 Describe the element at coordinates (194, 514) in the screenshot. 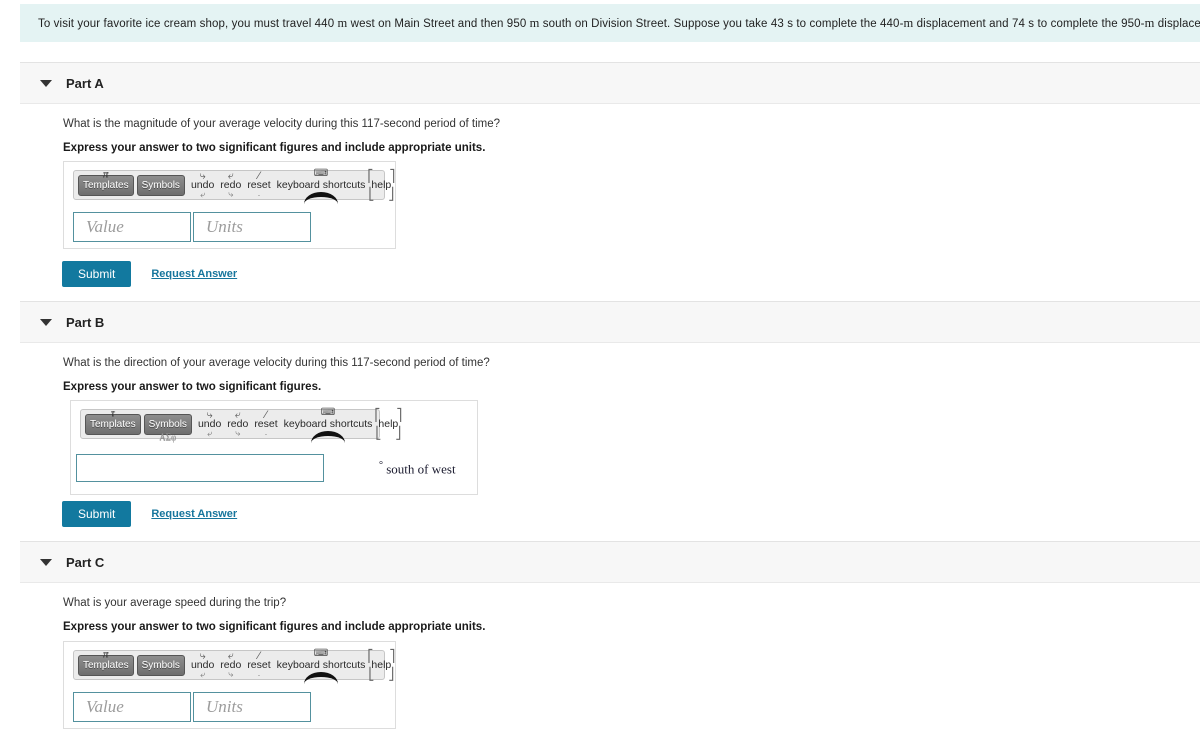

I see `request-answer-link-b: Request Answer` at that location.